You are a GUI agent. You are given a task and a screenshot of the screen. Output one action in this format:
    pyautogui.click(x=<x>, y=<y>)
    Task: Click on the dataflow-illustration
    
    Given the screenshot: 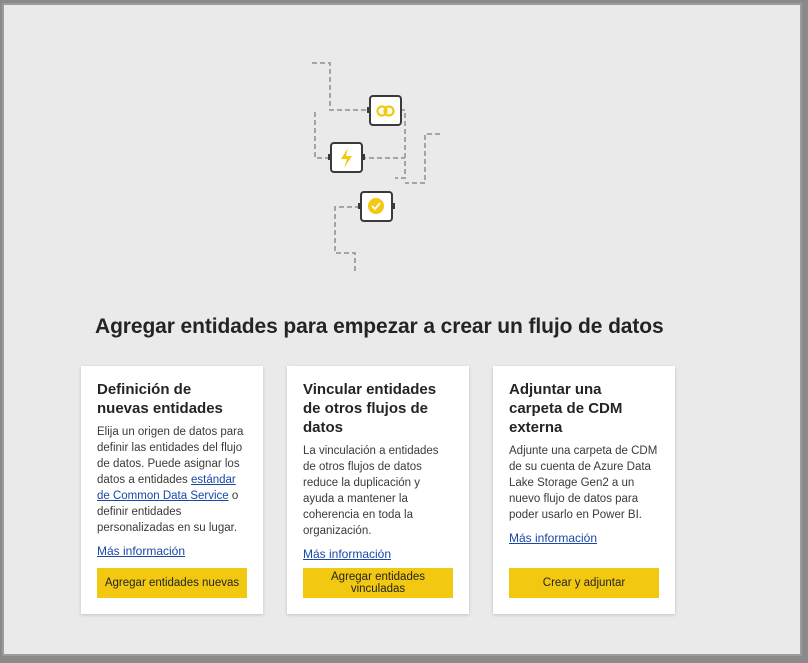 What is the action you would take?
    pyautogui.click(x=376, y=167)
    